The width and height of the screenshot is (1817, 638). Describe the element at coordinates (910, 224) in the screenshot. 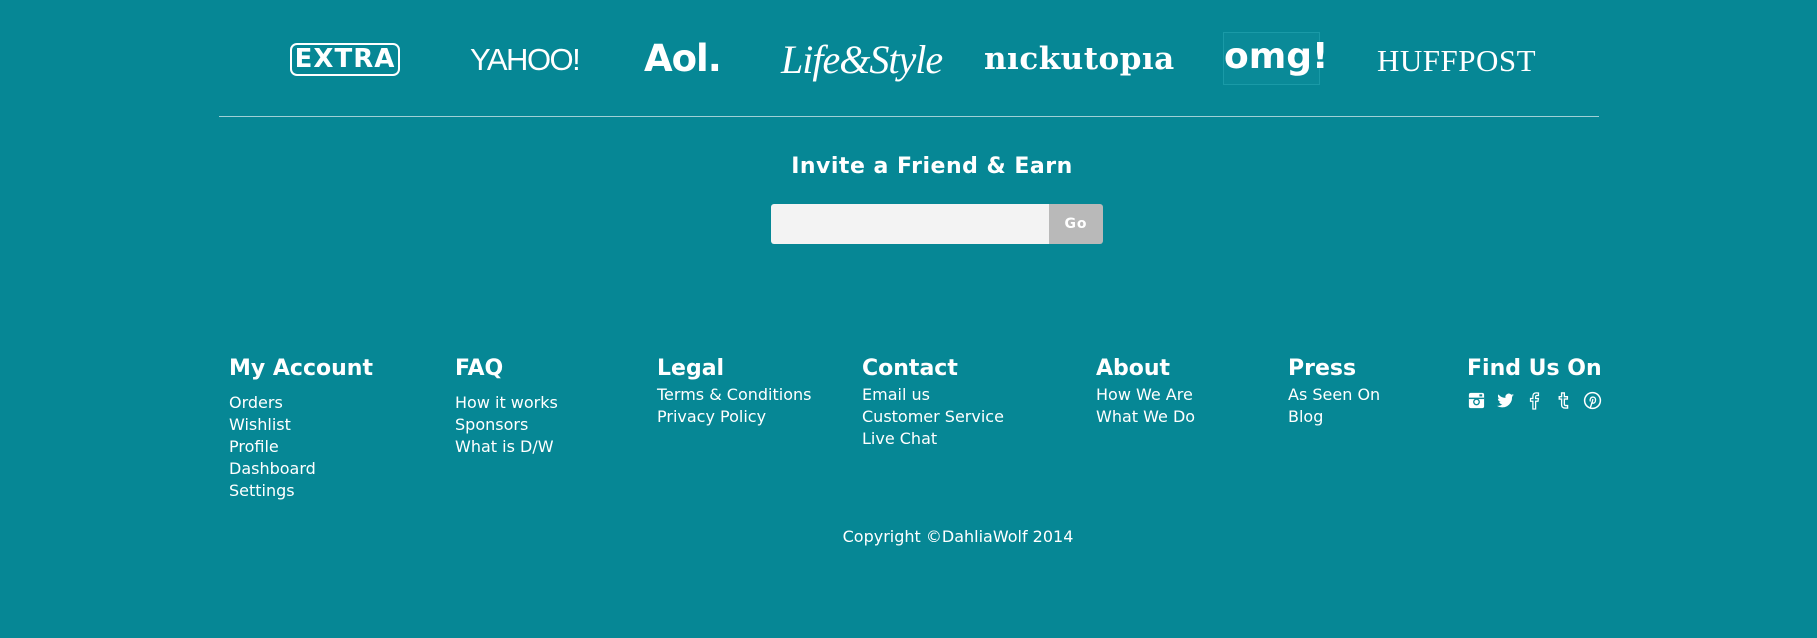

I see `invite-email-input` at that location.